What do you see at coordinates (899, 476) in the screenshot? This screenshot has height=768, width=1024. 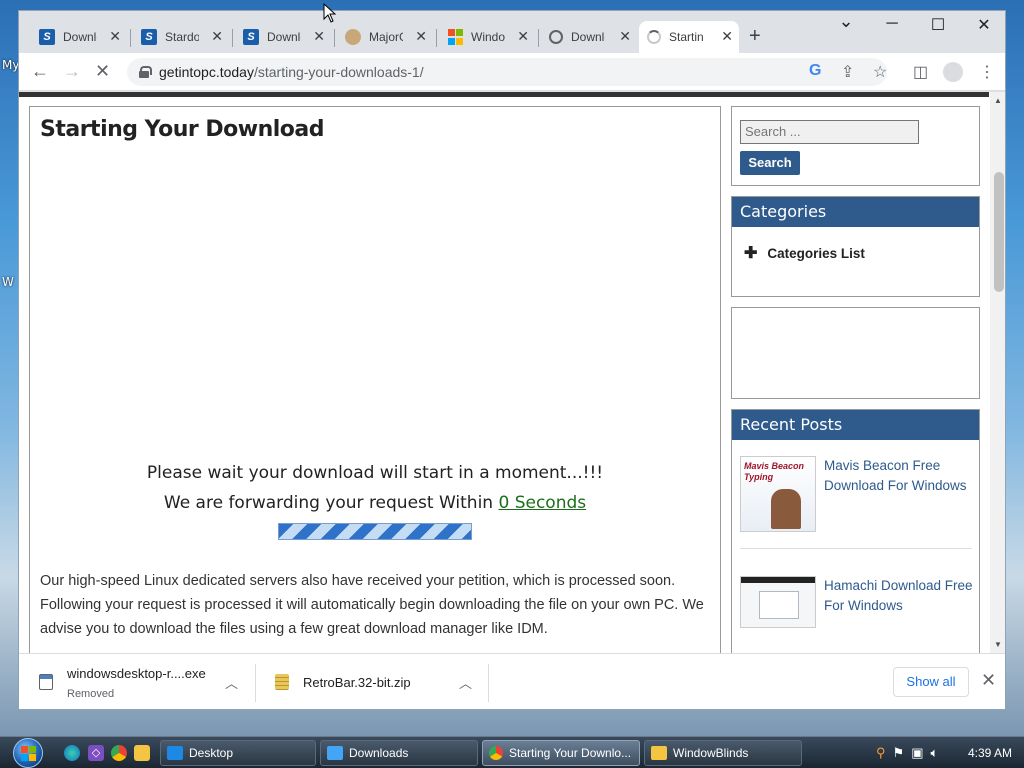 I see `post-title-link: Mavis Beacon Free Download For Windows` at bounding box center [899, 476].